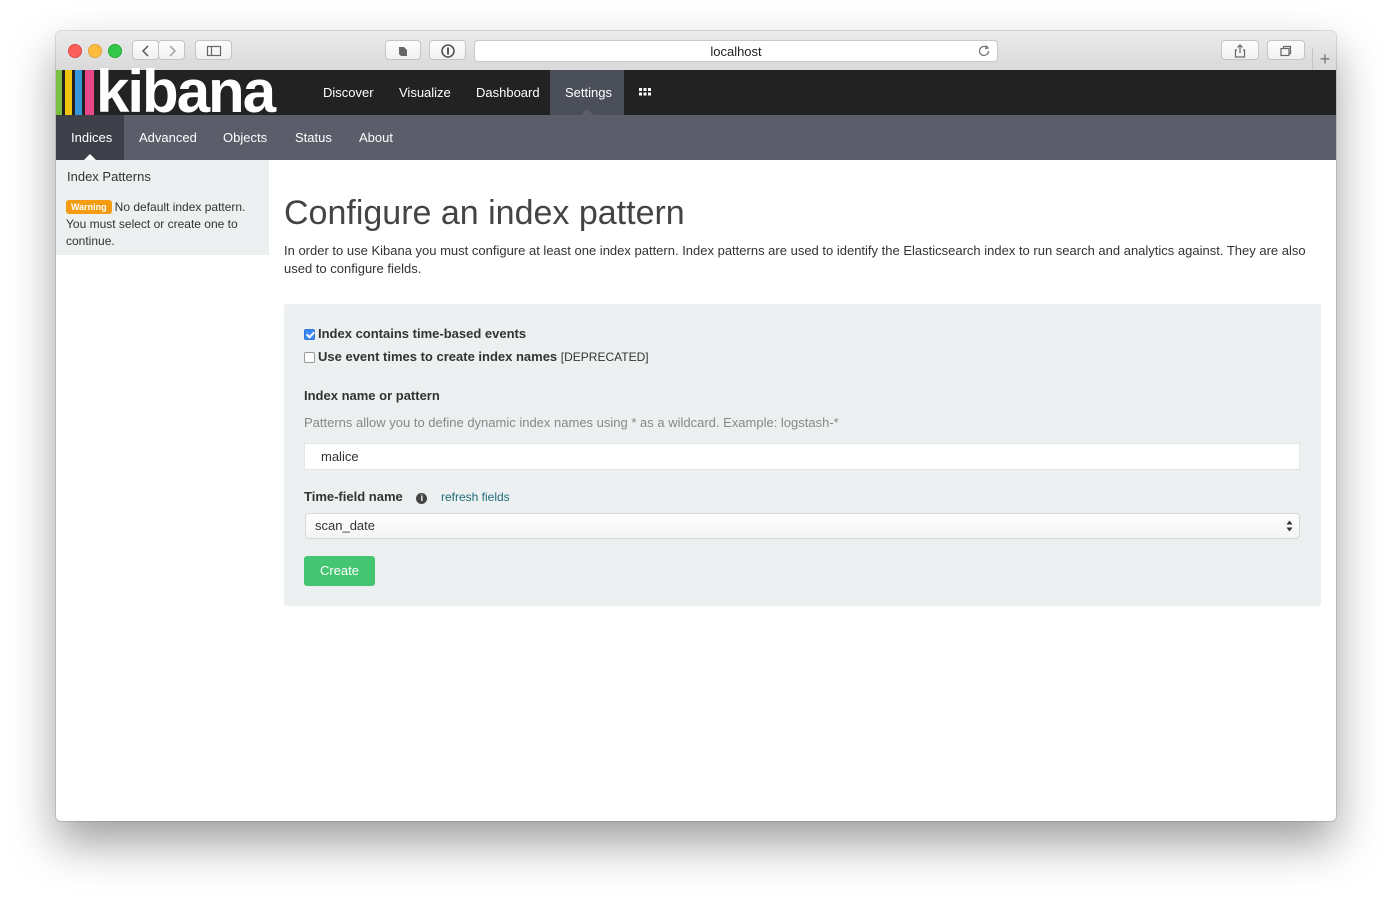 The width and height of the screenshot is (1392, 901). Describe the element at coordinates (339, 571) in the screenshot. I see `create-button: Create` at that location.